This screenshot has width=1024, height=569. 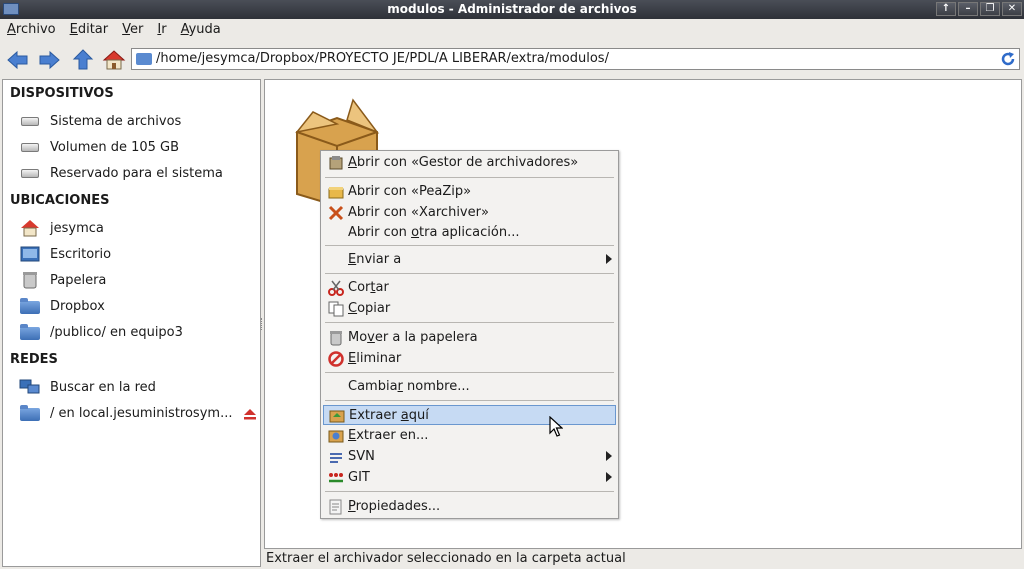 I want to click on menu-editar: Editar, so click(x=89, y=29).